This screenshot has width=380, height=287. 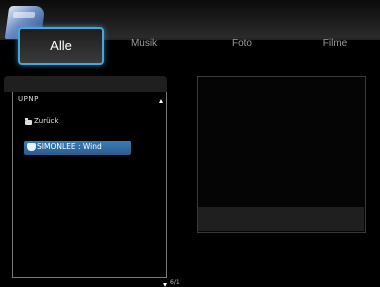 What do you see at coordinates (69, 146) in the screenshot?
I see `list-item-label: SIMONLEE : Wind` at bounding box center [69, 146].